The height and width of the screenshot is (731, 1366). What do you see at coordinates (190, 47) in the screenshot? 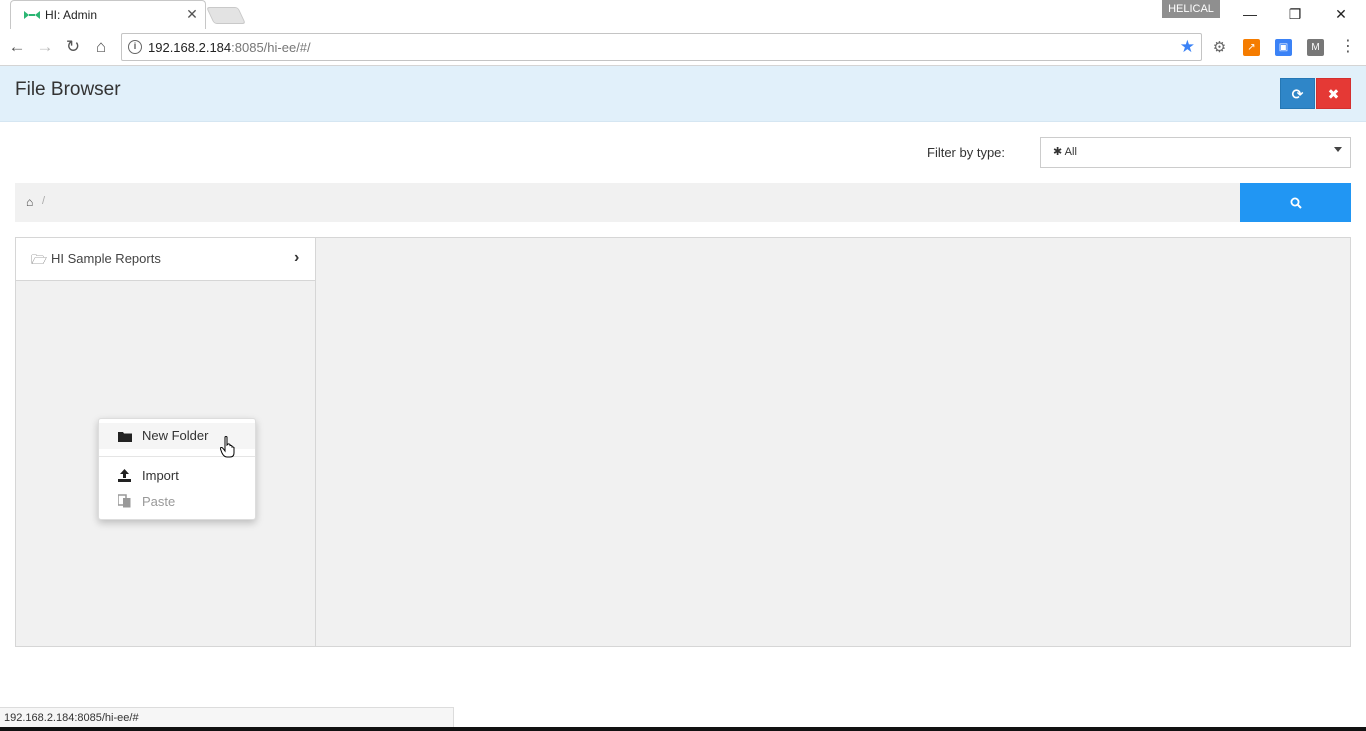
I see `url-host: 192.168.2.184` at bounding box center [190, 47].